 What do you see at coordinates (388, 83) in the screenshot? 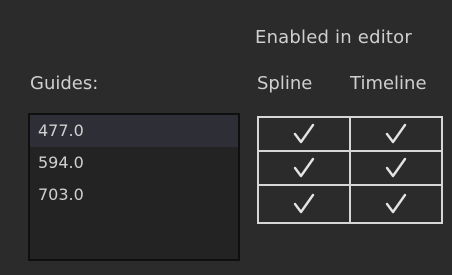
I see `timeline-column-header: Timeline` at bounding box center [388, 83].